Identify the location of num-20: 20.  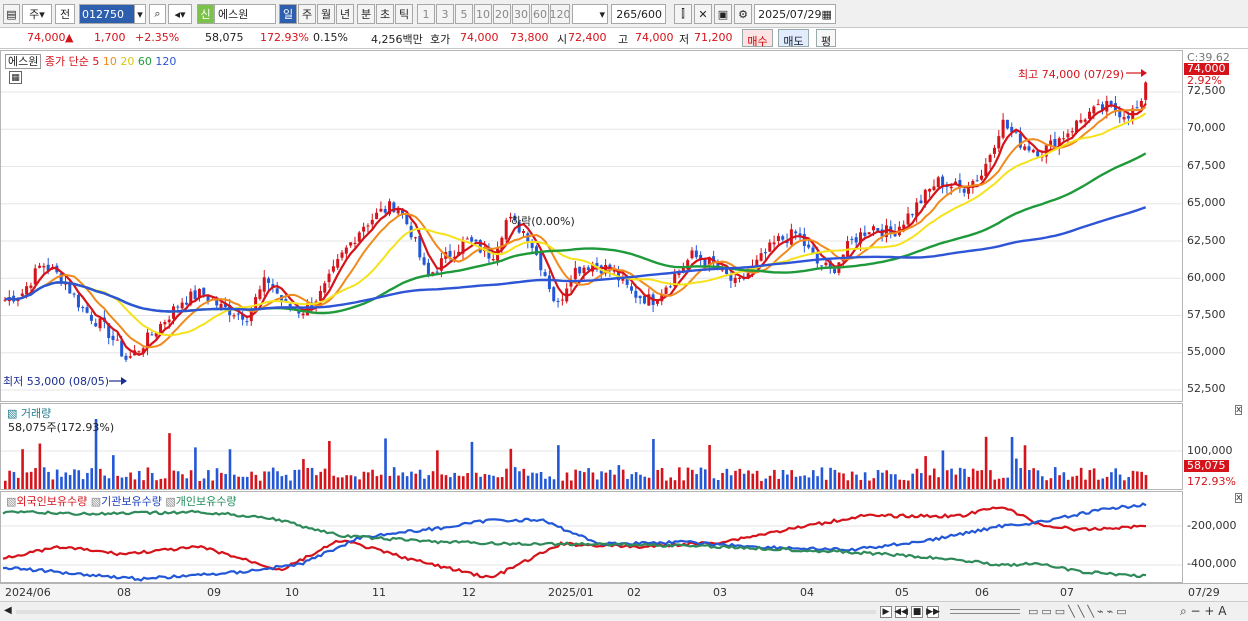
(502, 14).